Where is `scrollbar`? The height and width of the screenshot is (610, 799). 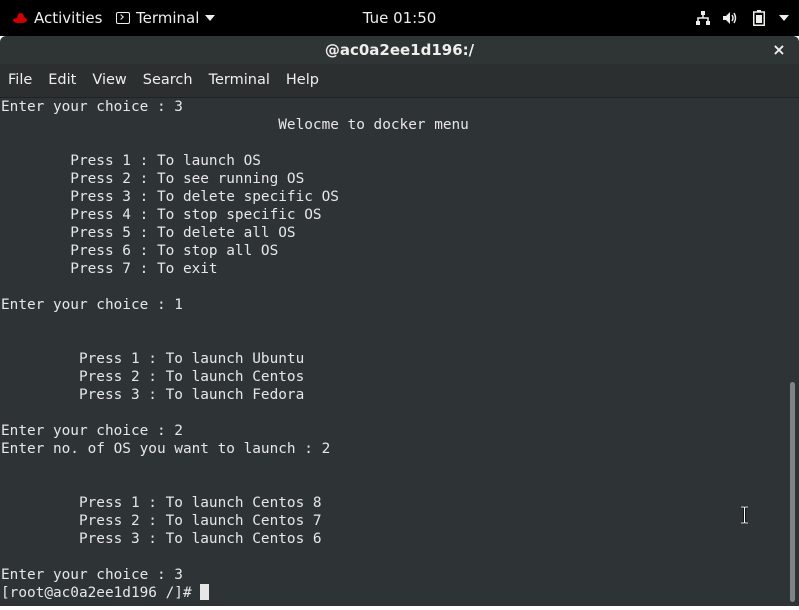 scrollbar is located at coordinates (792, 352).